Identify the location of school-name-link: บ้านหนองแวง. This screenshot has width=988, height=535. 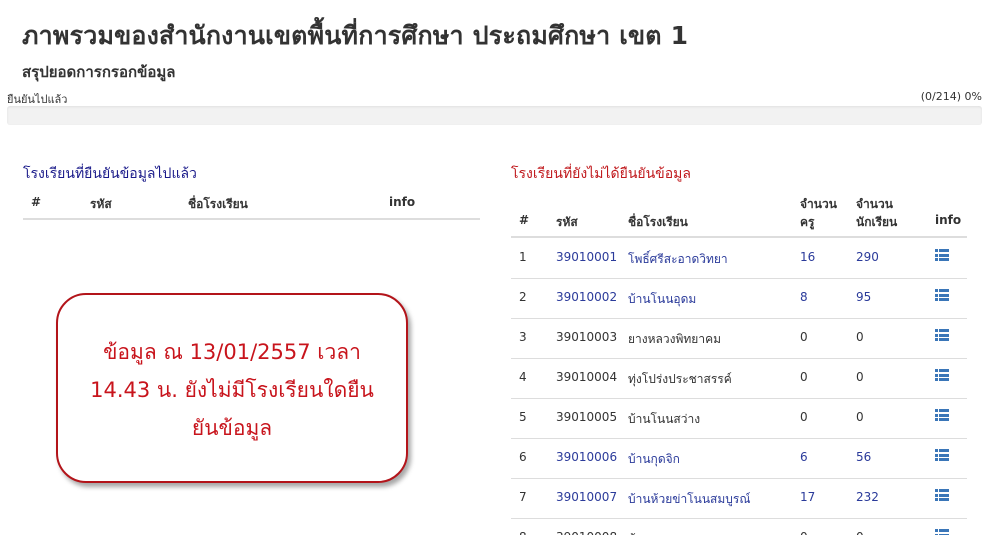
(664, 532).